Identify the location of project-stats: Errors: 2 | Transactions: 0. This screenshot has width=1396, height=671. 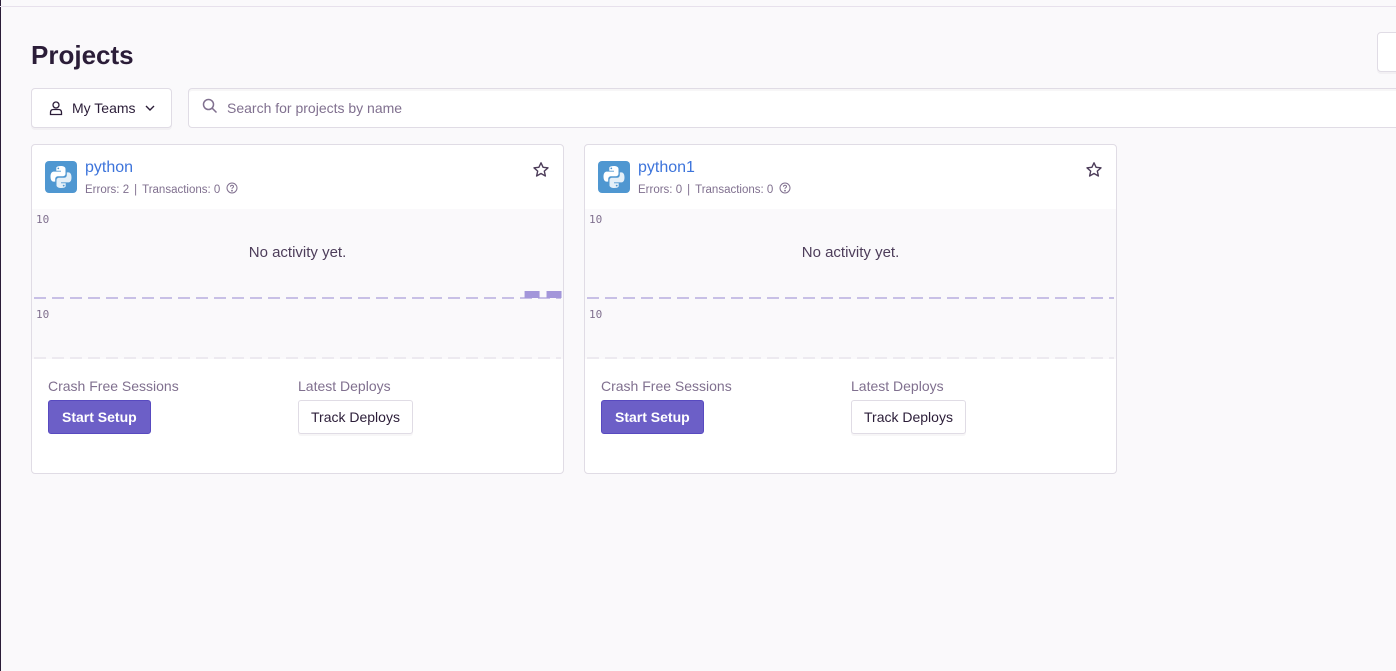
(161, 189).